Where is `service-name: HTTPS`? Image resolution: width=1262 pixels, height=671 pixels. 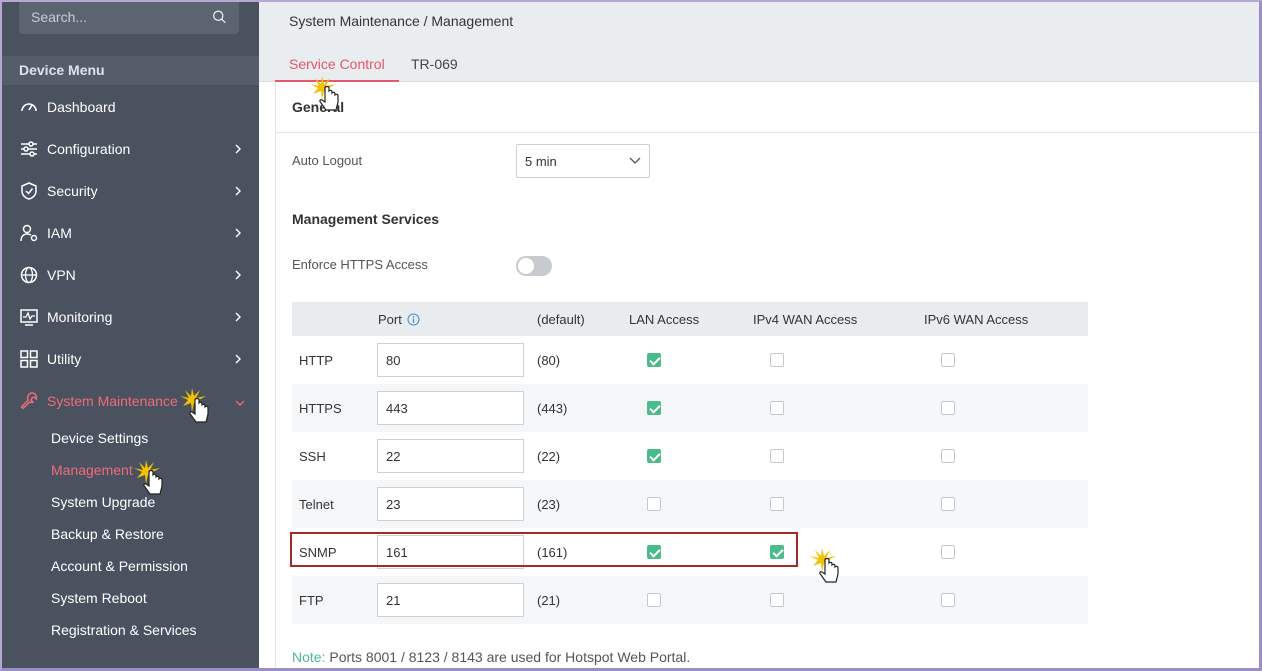 service-name: HTTPS is located at coordinates (320, 408).